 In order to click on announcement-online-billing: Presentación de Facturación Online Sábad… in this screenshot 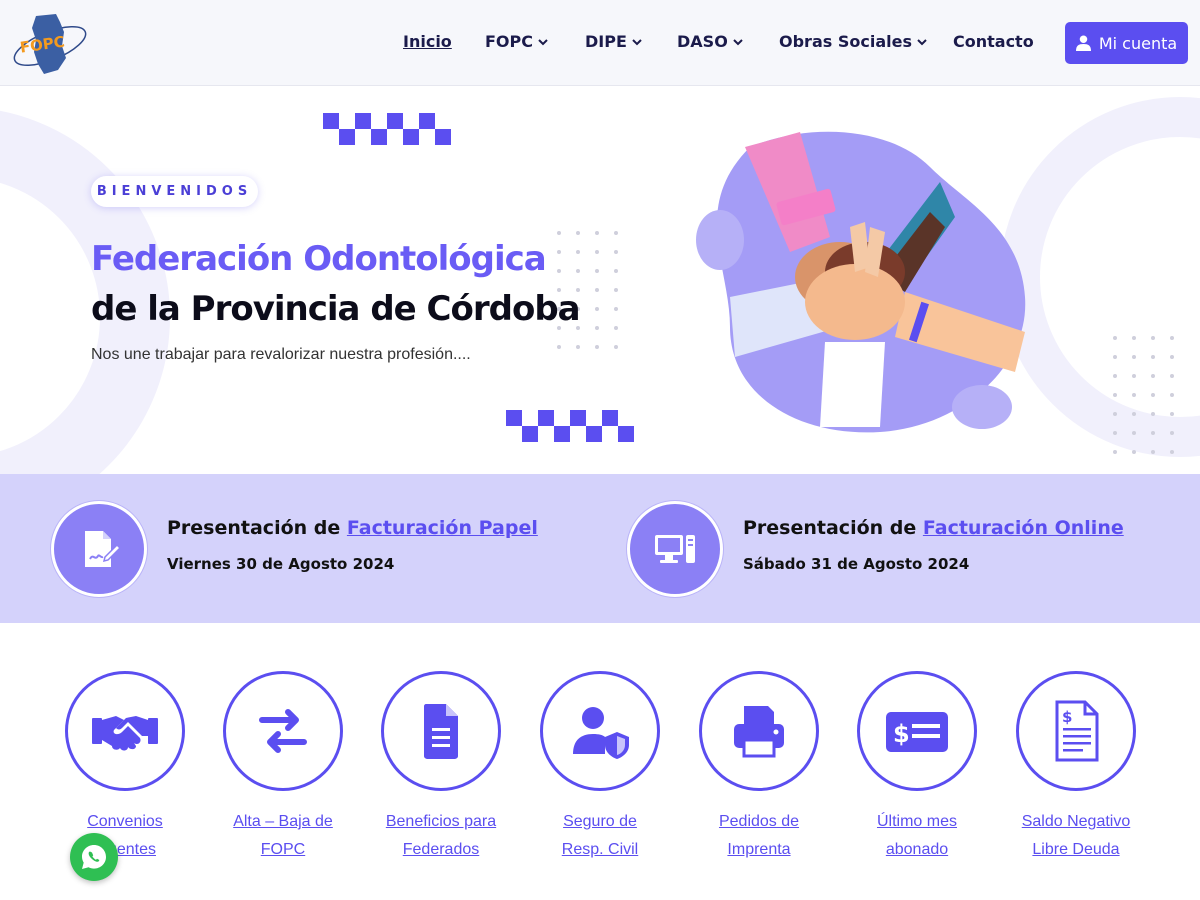, I will do `click(887, 549)`.